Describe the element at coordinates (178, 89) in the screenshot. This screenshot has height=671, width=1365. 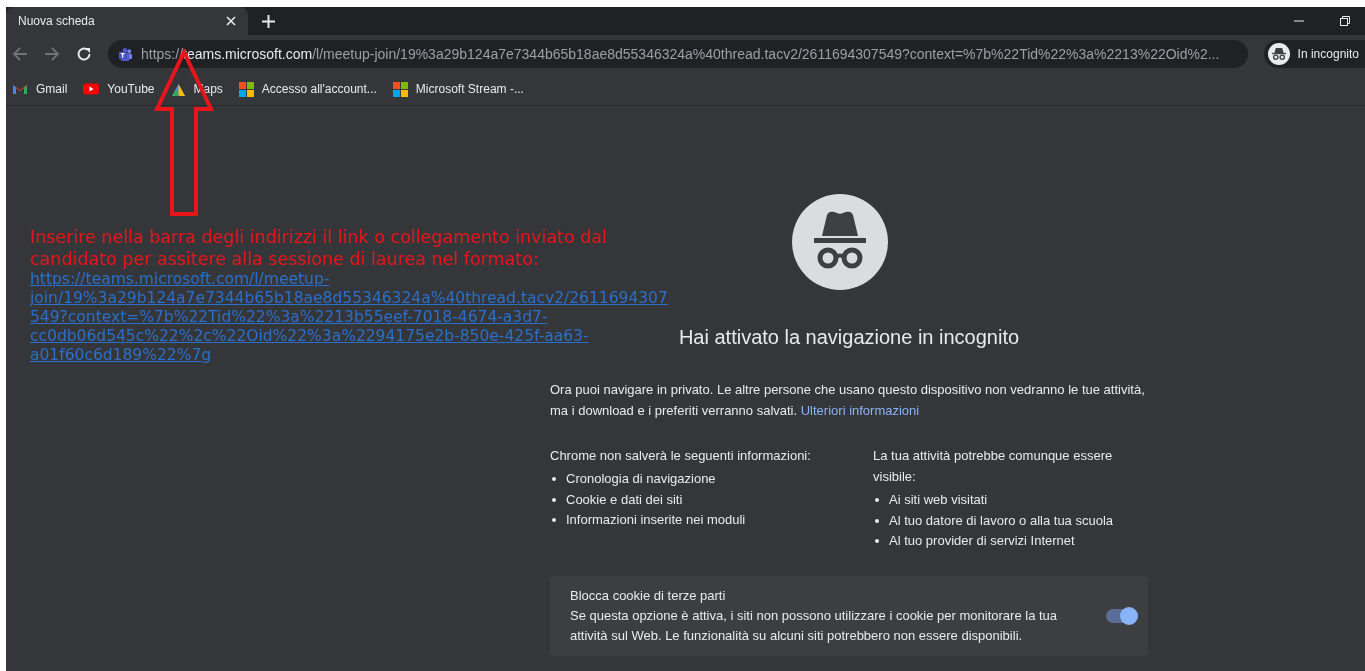
I see `map-icon` at that location.